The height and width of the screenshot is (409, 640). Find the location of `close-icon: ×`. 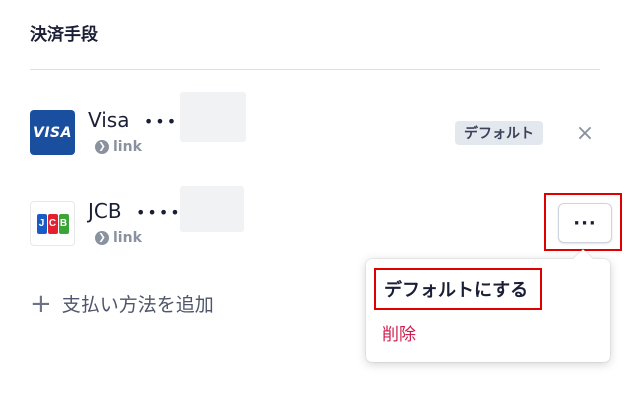

close-icon: × is located at coordinates (585, 133).